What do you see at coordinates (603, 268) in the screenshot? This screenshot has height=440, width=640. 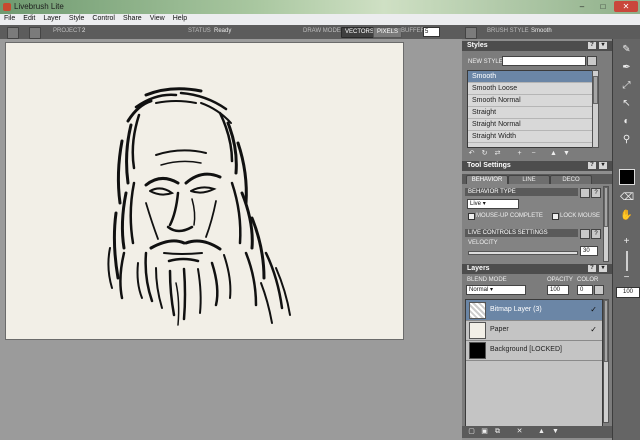 I see `layers-menu-button: ▾` at bounding box center [603, 268].